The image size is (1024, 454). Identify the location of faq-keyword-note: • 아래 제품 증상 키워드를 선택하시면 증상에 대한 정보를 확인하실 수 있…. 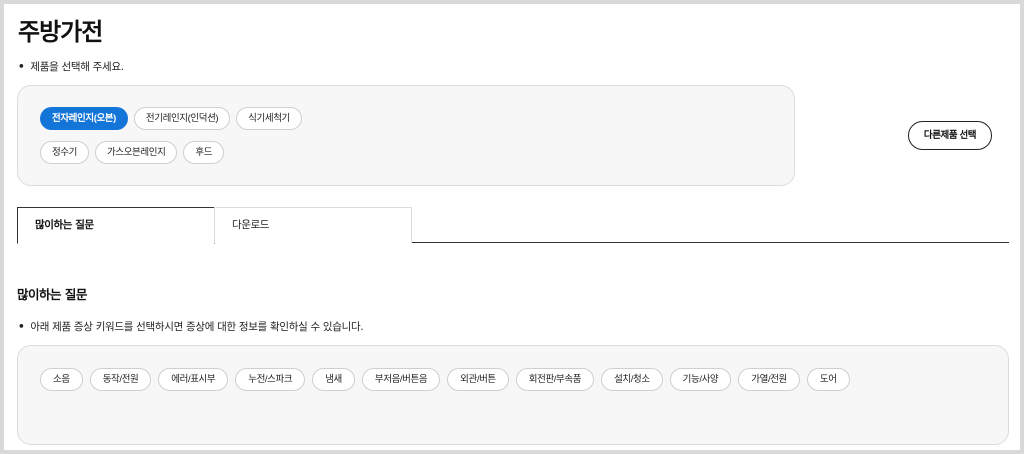
(191, 326).